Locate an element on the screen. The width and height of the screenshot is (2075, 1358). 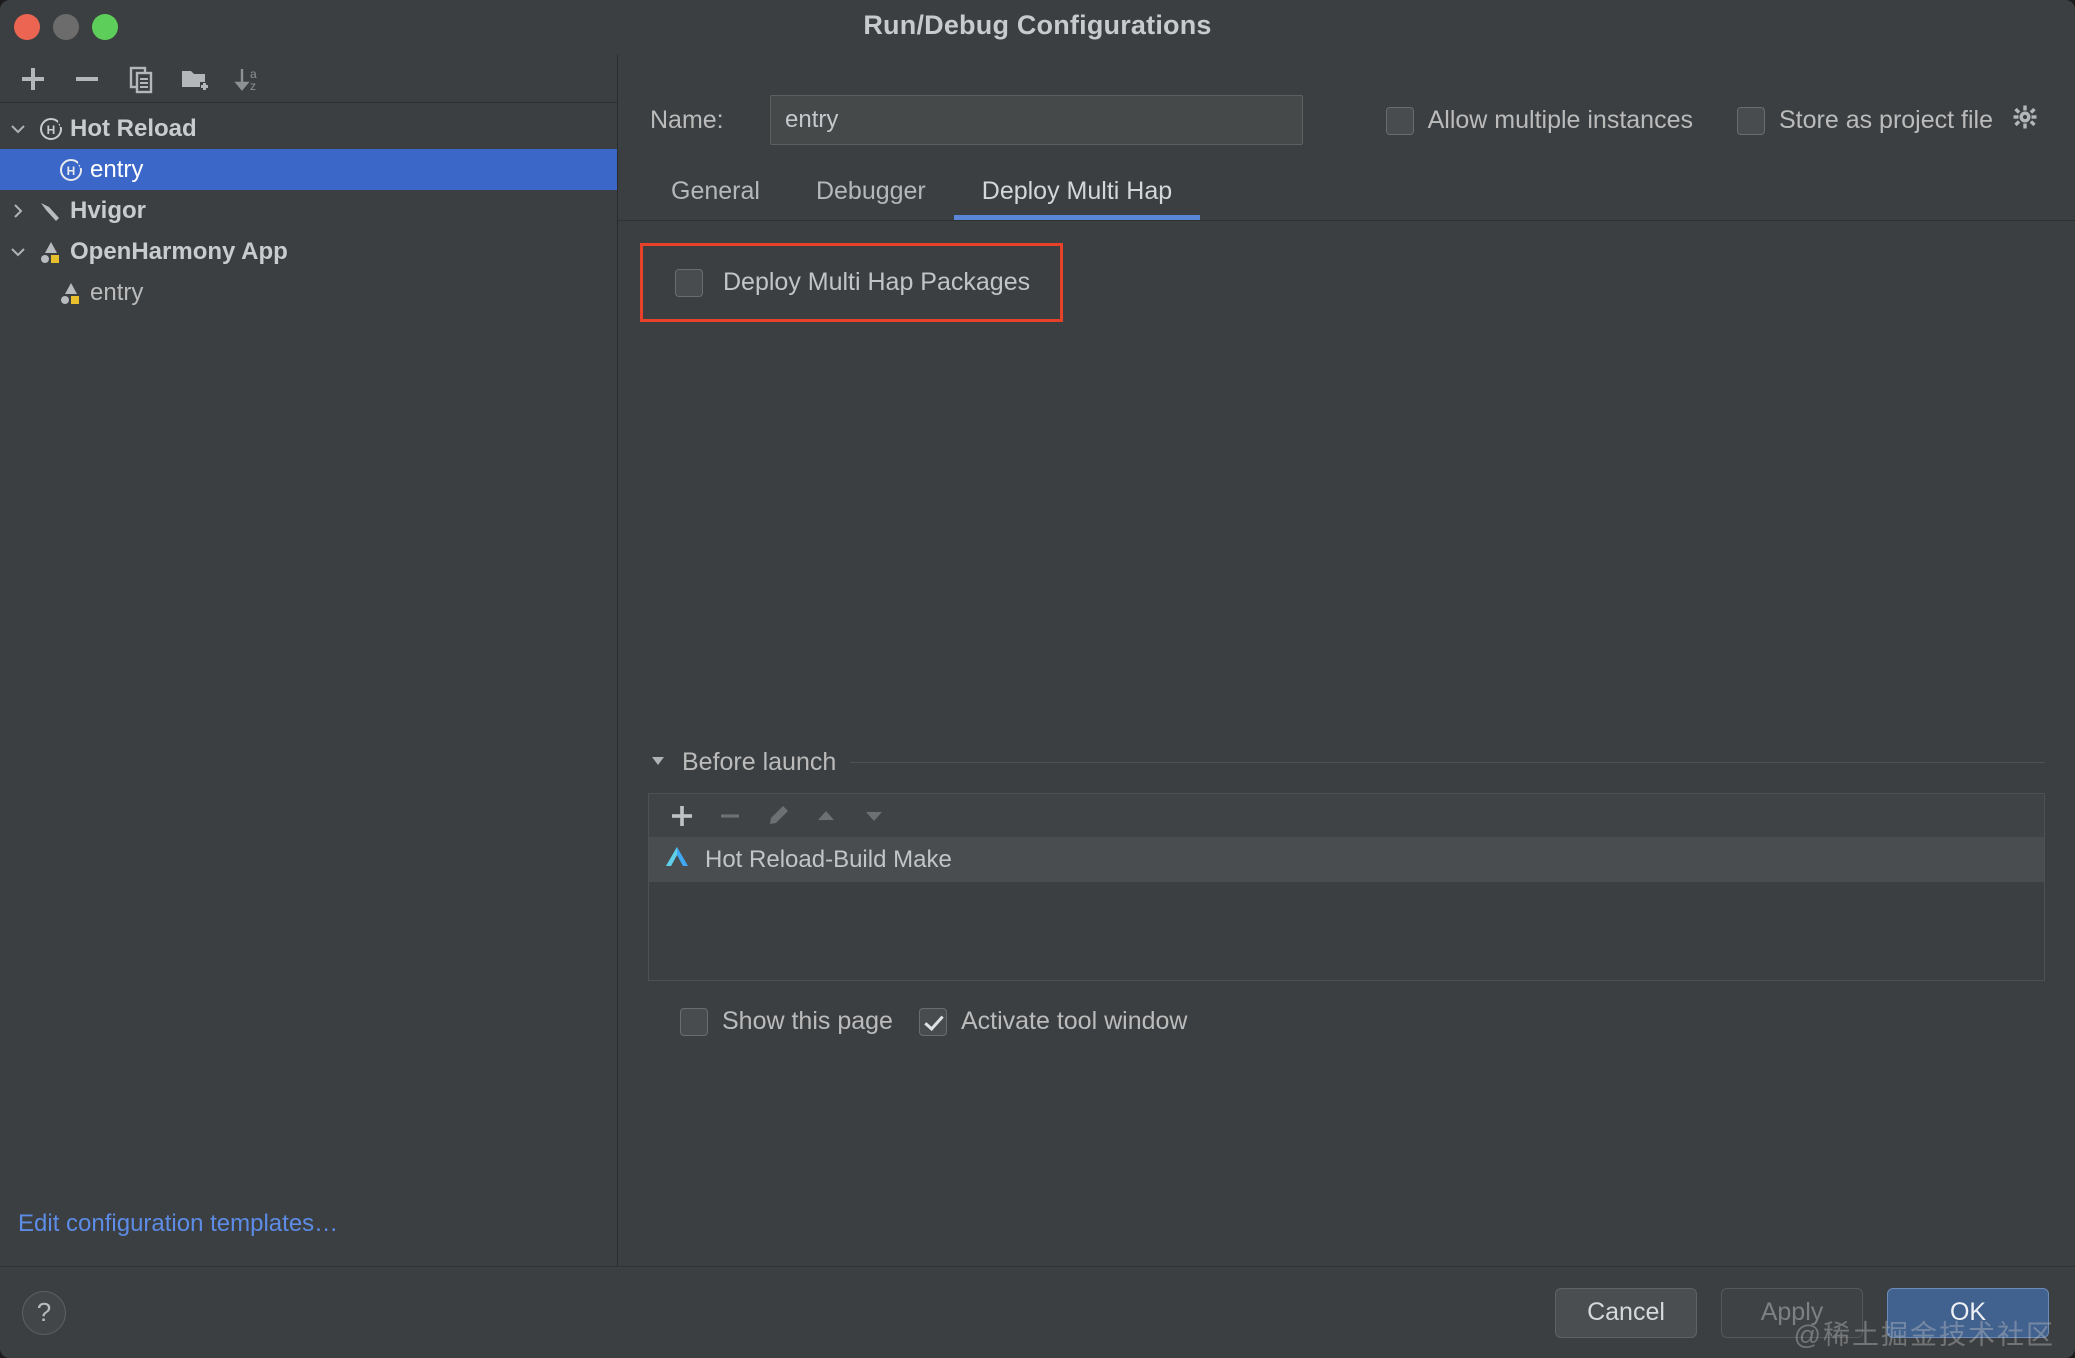
name-input is located at coordinates (1036, 120).